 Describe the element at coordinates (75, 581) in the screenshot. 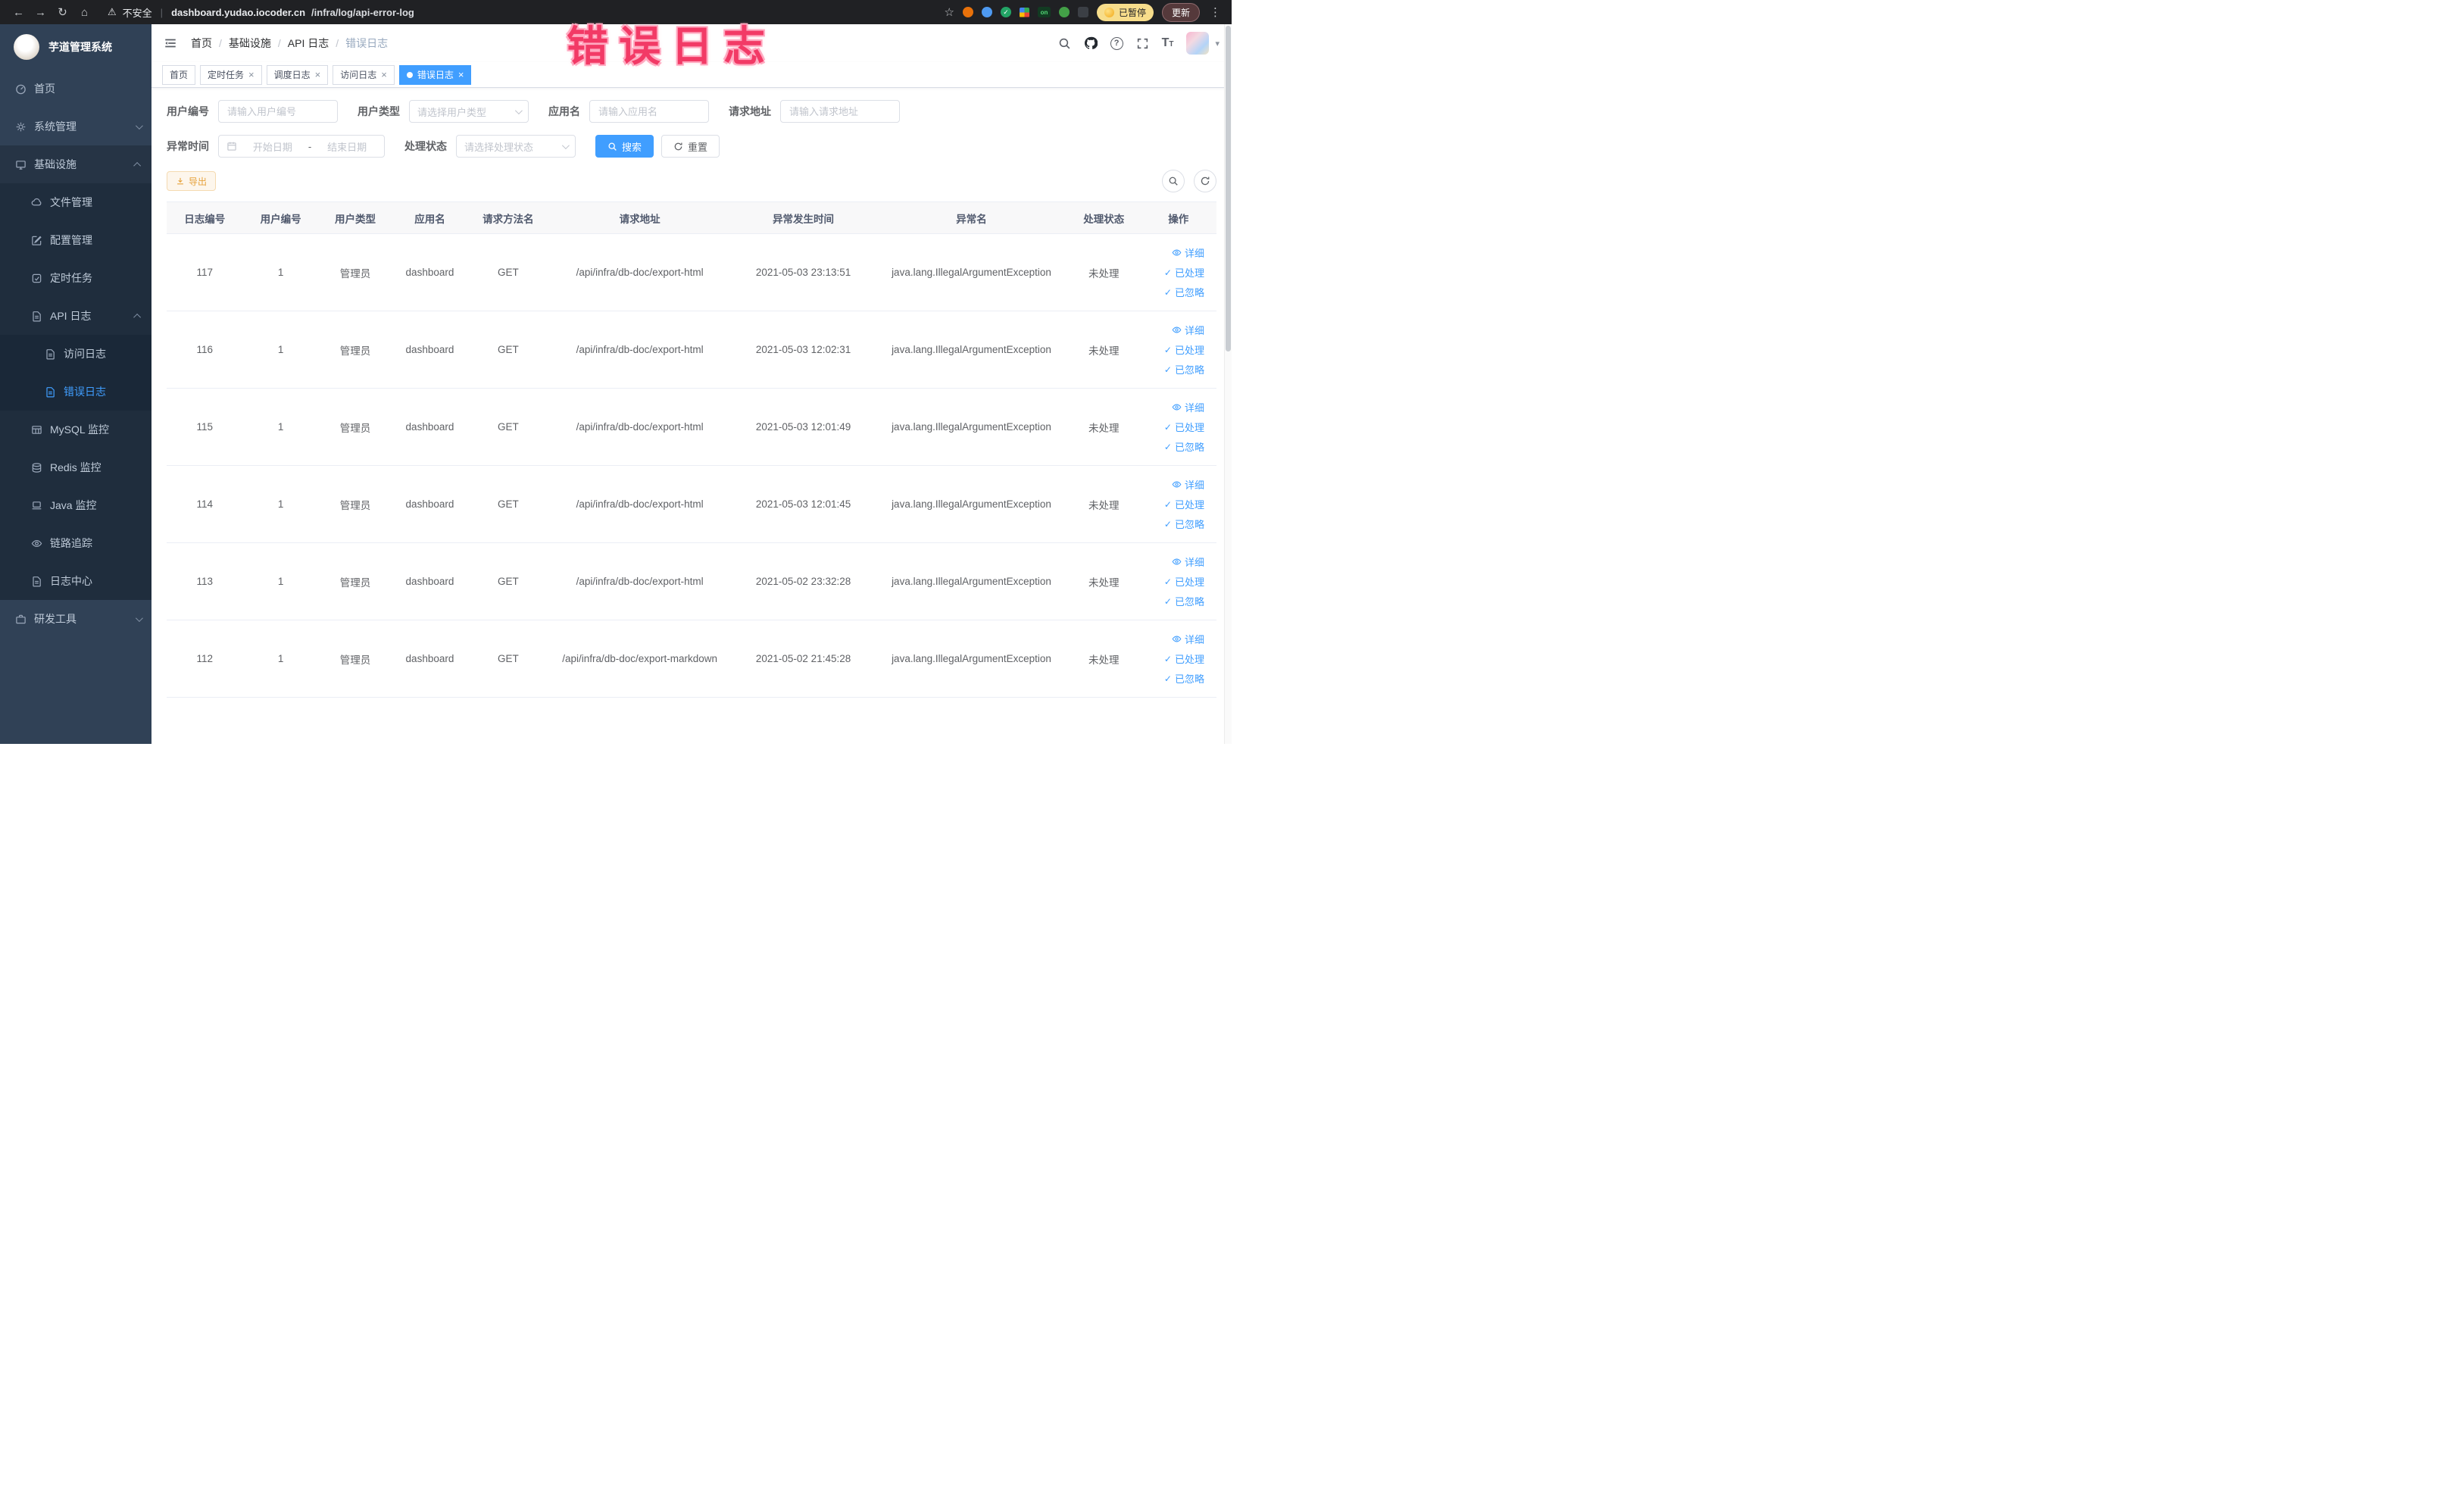

I see `sidebar-item-log-center: 日志中心` at that location.